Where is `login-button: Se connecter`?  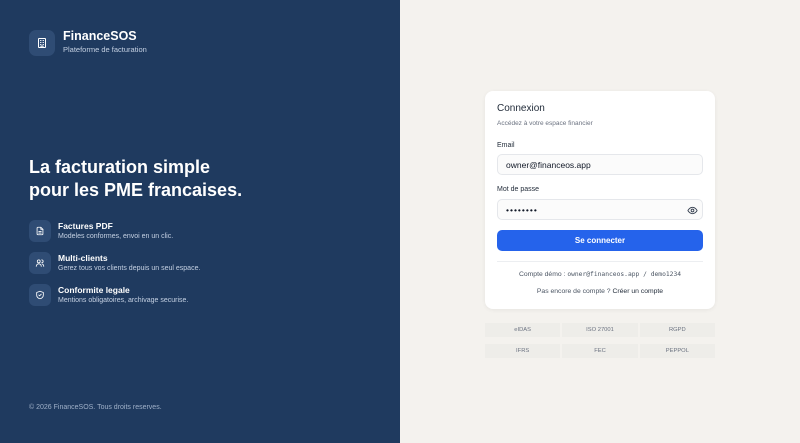 login-button: Se connecter is located at coordinates (600, 240).